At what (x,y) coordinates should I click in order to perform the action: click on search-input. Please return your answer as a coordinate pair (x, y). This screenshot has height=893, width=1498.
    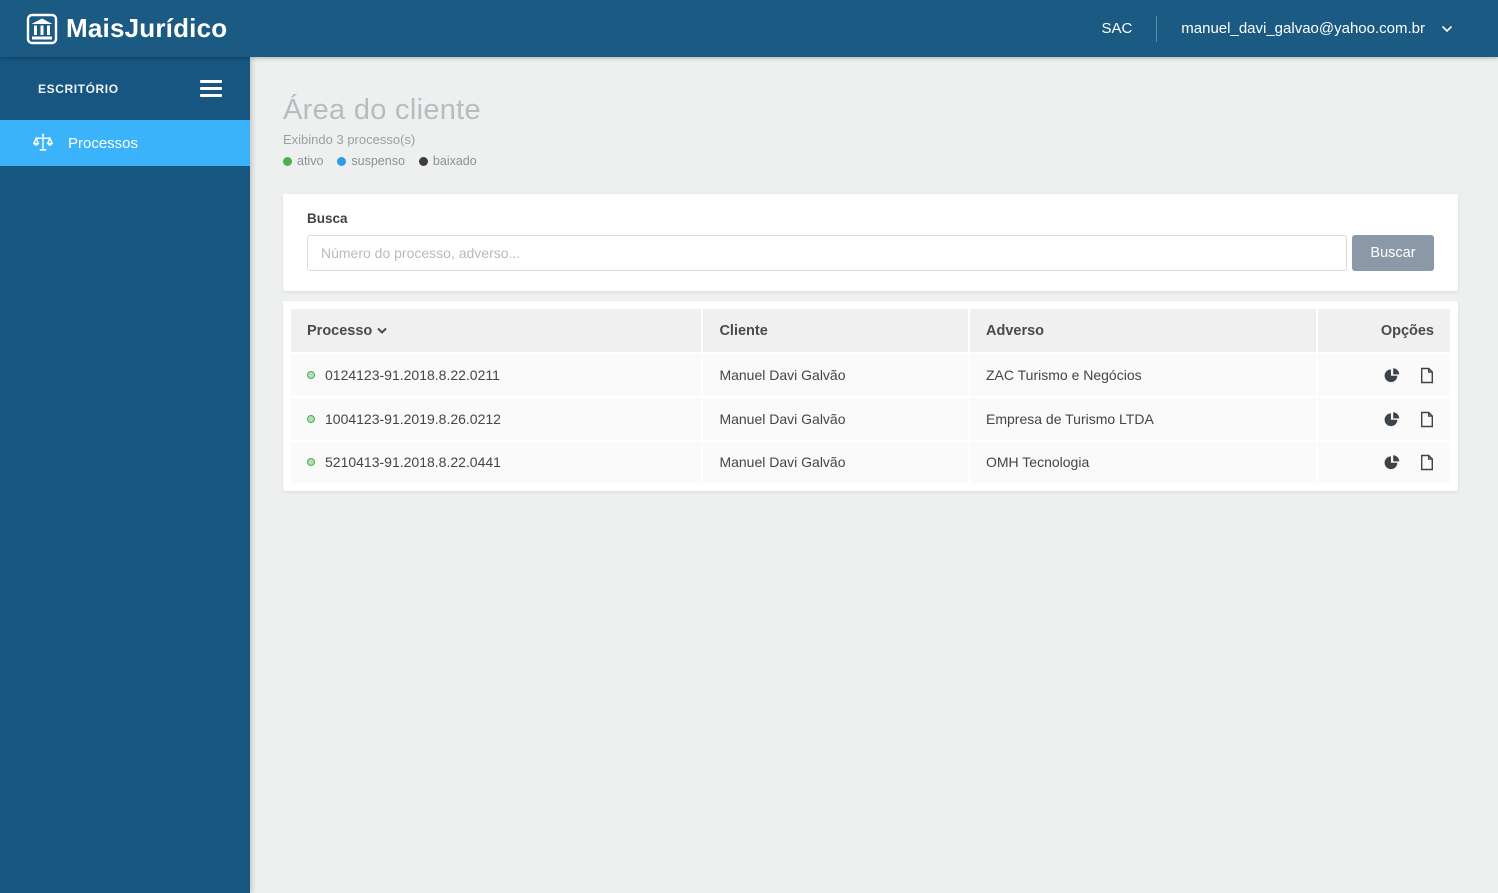
    Looking at the image, I should click on (827, 253).